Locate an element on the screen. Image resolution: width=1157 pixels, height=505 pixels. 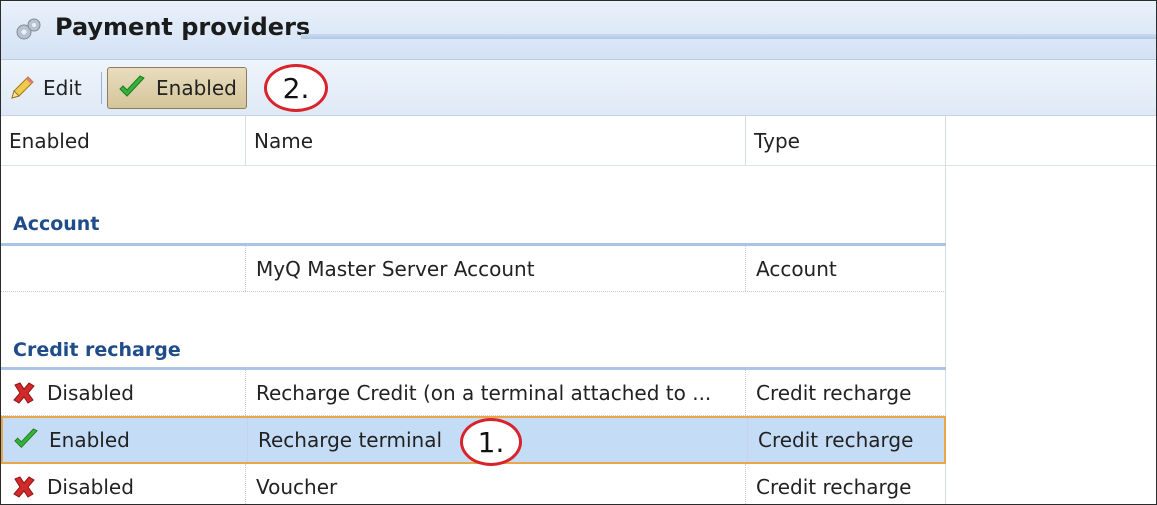
group-label-credit-recharge: Credit recharge is located at coordinates (97, 350).